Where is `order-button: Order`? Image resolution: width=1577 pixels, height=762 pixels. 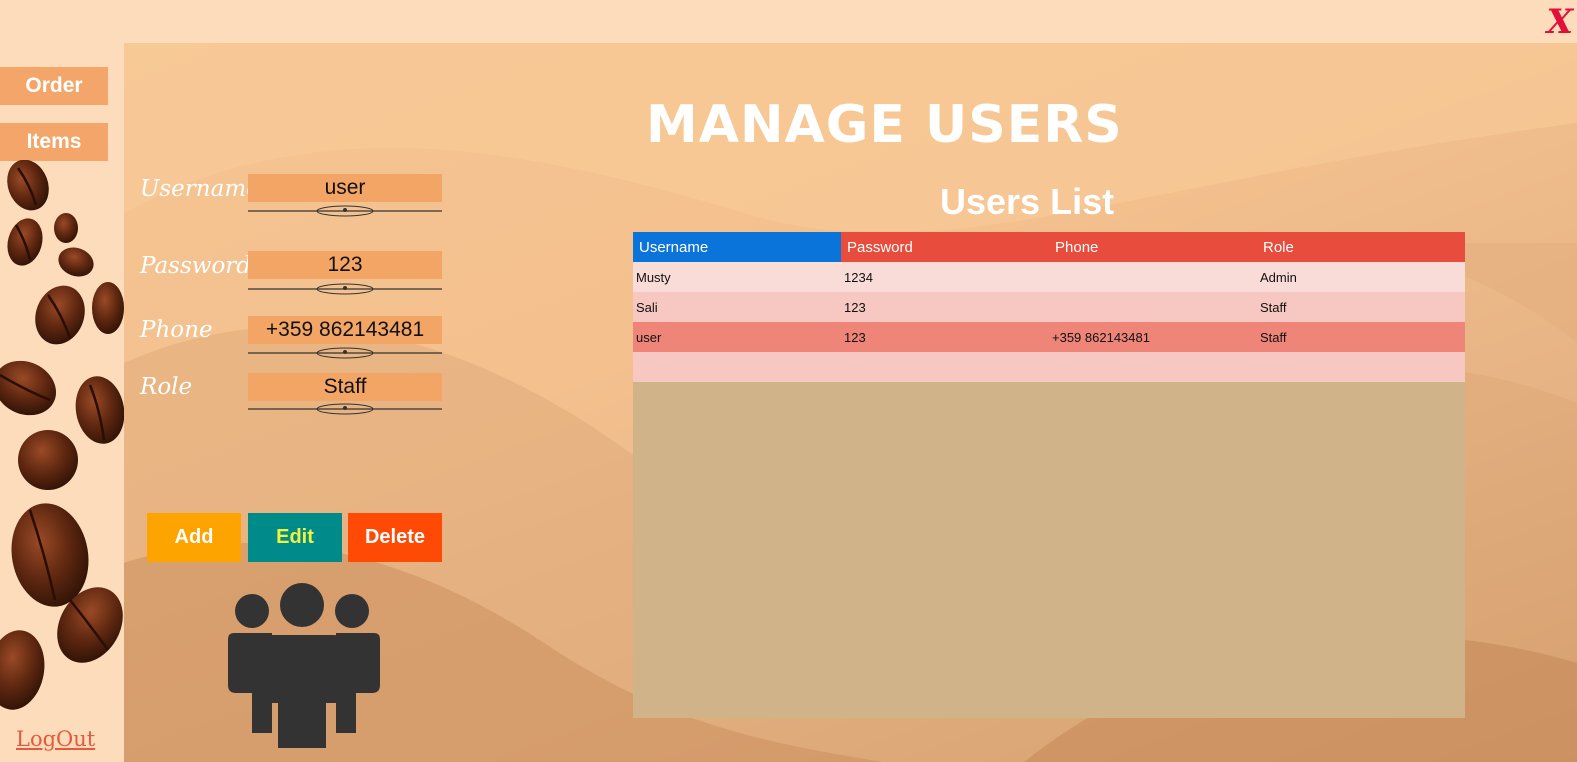 order-button: Order is located at coordinates (54, 86).